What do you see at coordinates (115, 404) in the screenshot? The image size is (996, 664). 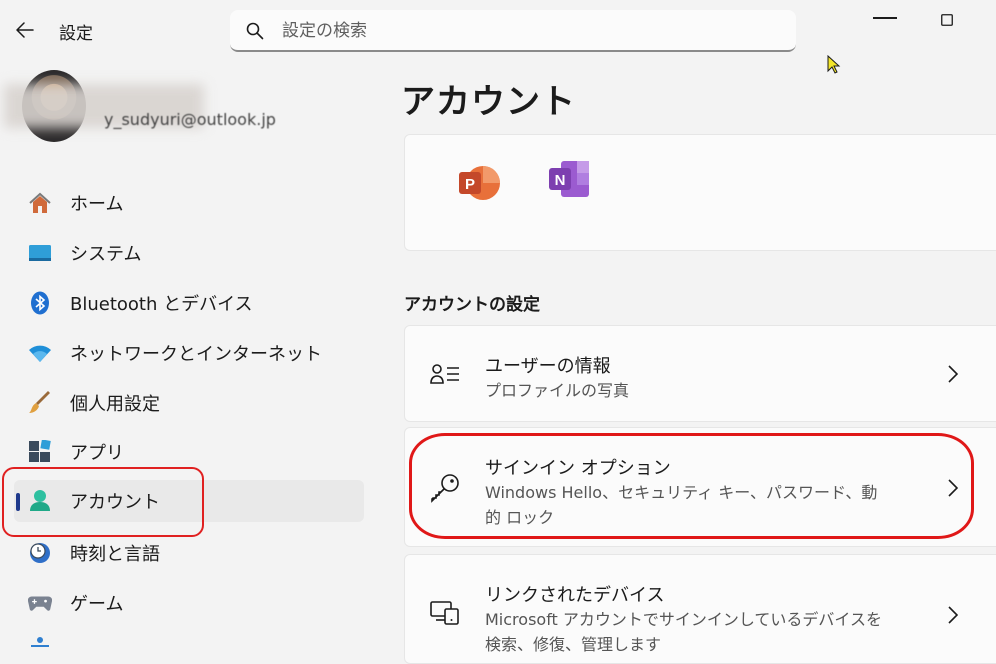 I see `sidebar-item-label: 個人用設定` at bounding box center [115, 404].